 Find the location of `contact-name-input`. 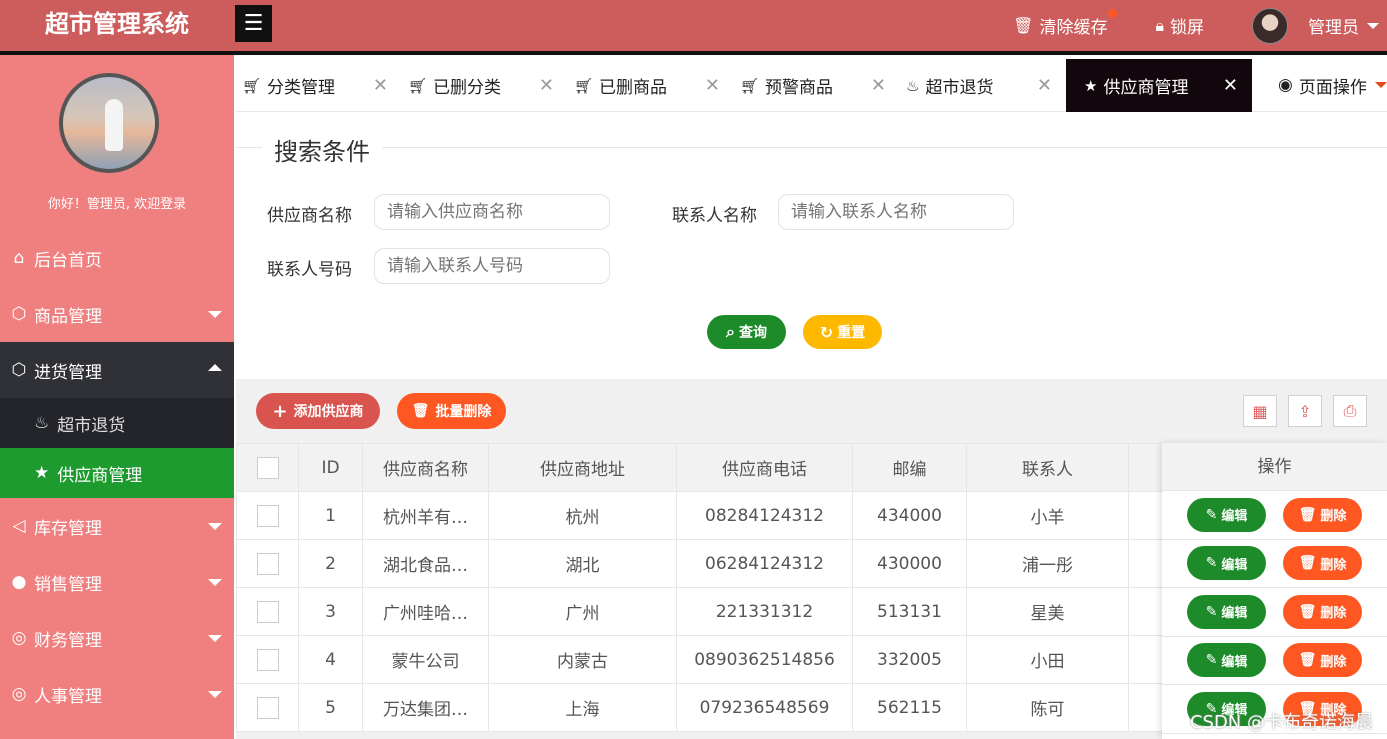

contact-name-input is located at coordinates (896, 212).